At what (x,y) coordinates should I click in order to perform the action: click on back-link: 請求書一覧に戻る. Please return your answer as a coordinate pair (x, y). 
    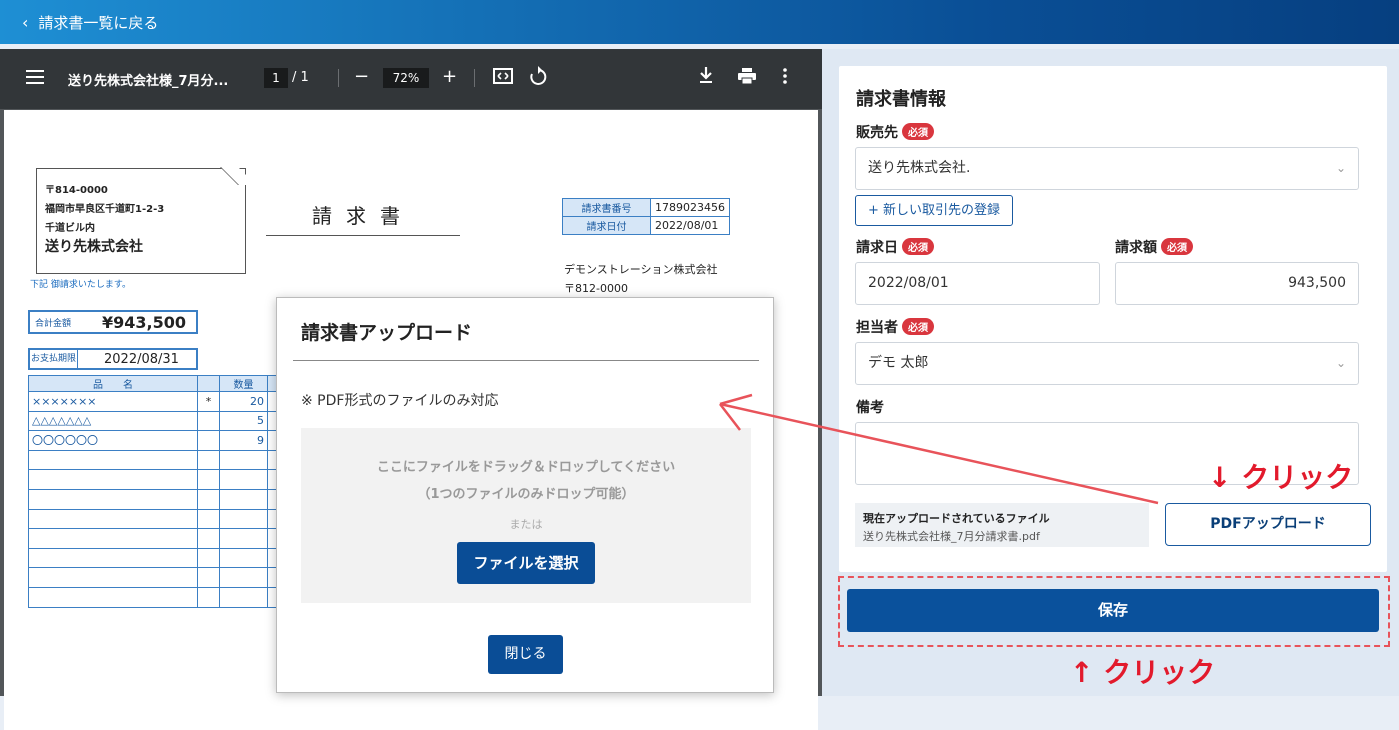
    Looking at the image, I should click on (98, 22).